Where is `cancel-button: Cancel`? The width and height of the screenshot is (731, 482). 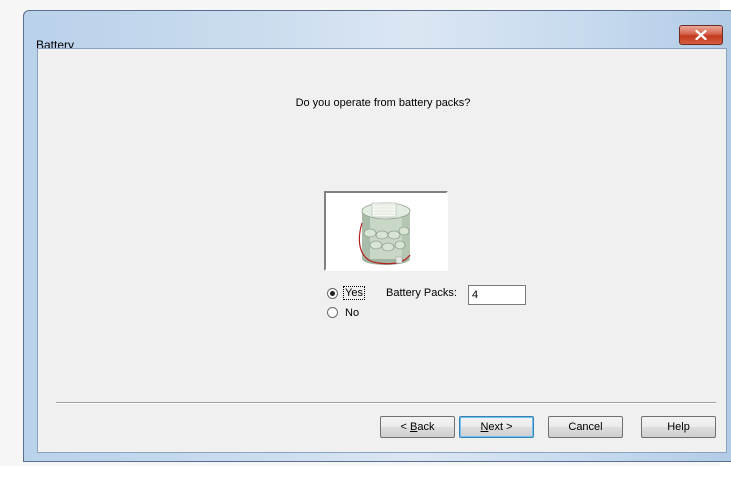 cancel-button: Cancel is located at coordinates (585, 427).